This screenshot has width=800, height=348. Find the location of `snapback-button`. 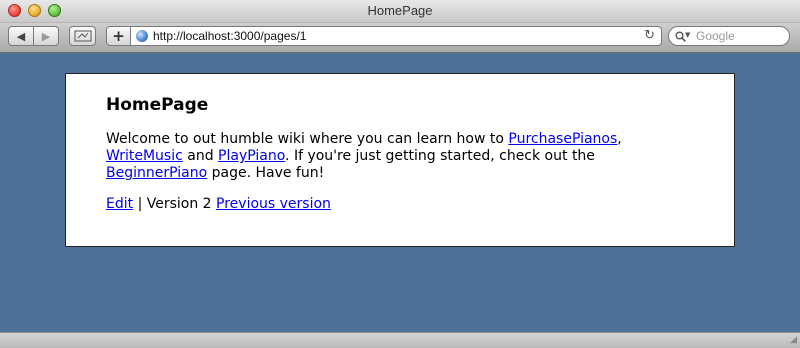

snapback-button is located at coordinates (82, 36).